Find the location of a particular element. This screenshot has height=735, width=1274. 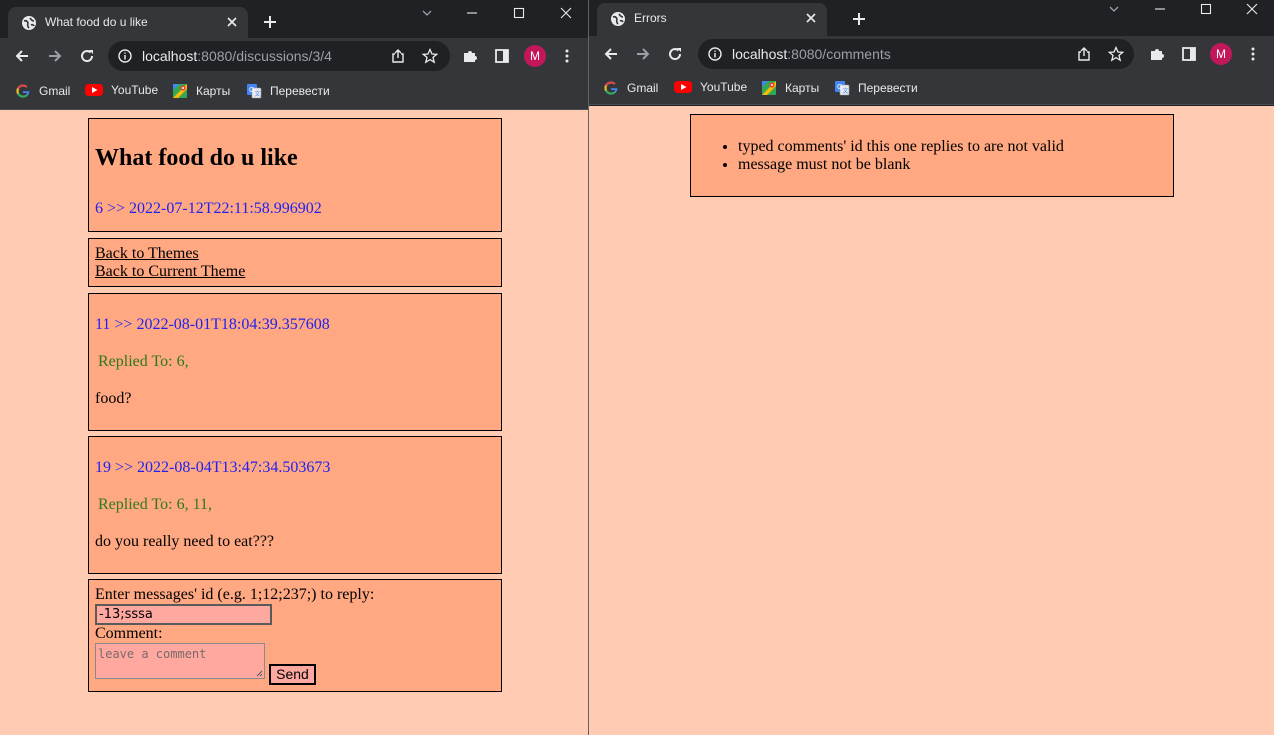

maximize-icon is located at coordinates (1206, 9).